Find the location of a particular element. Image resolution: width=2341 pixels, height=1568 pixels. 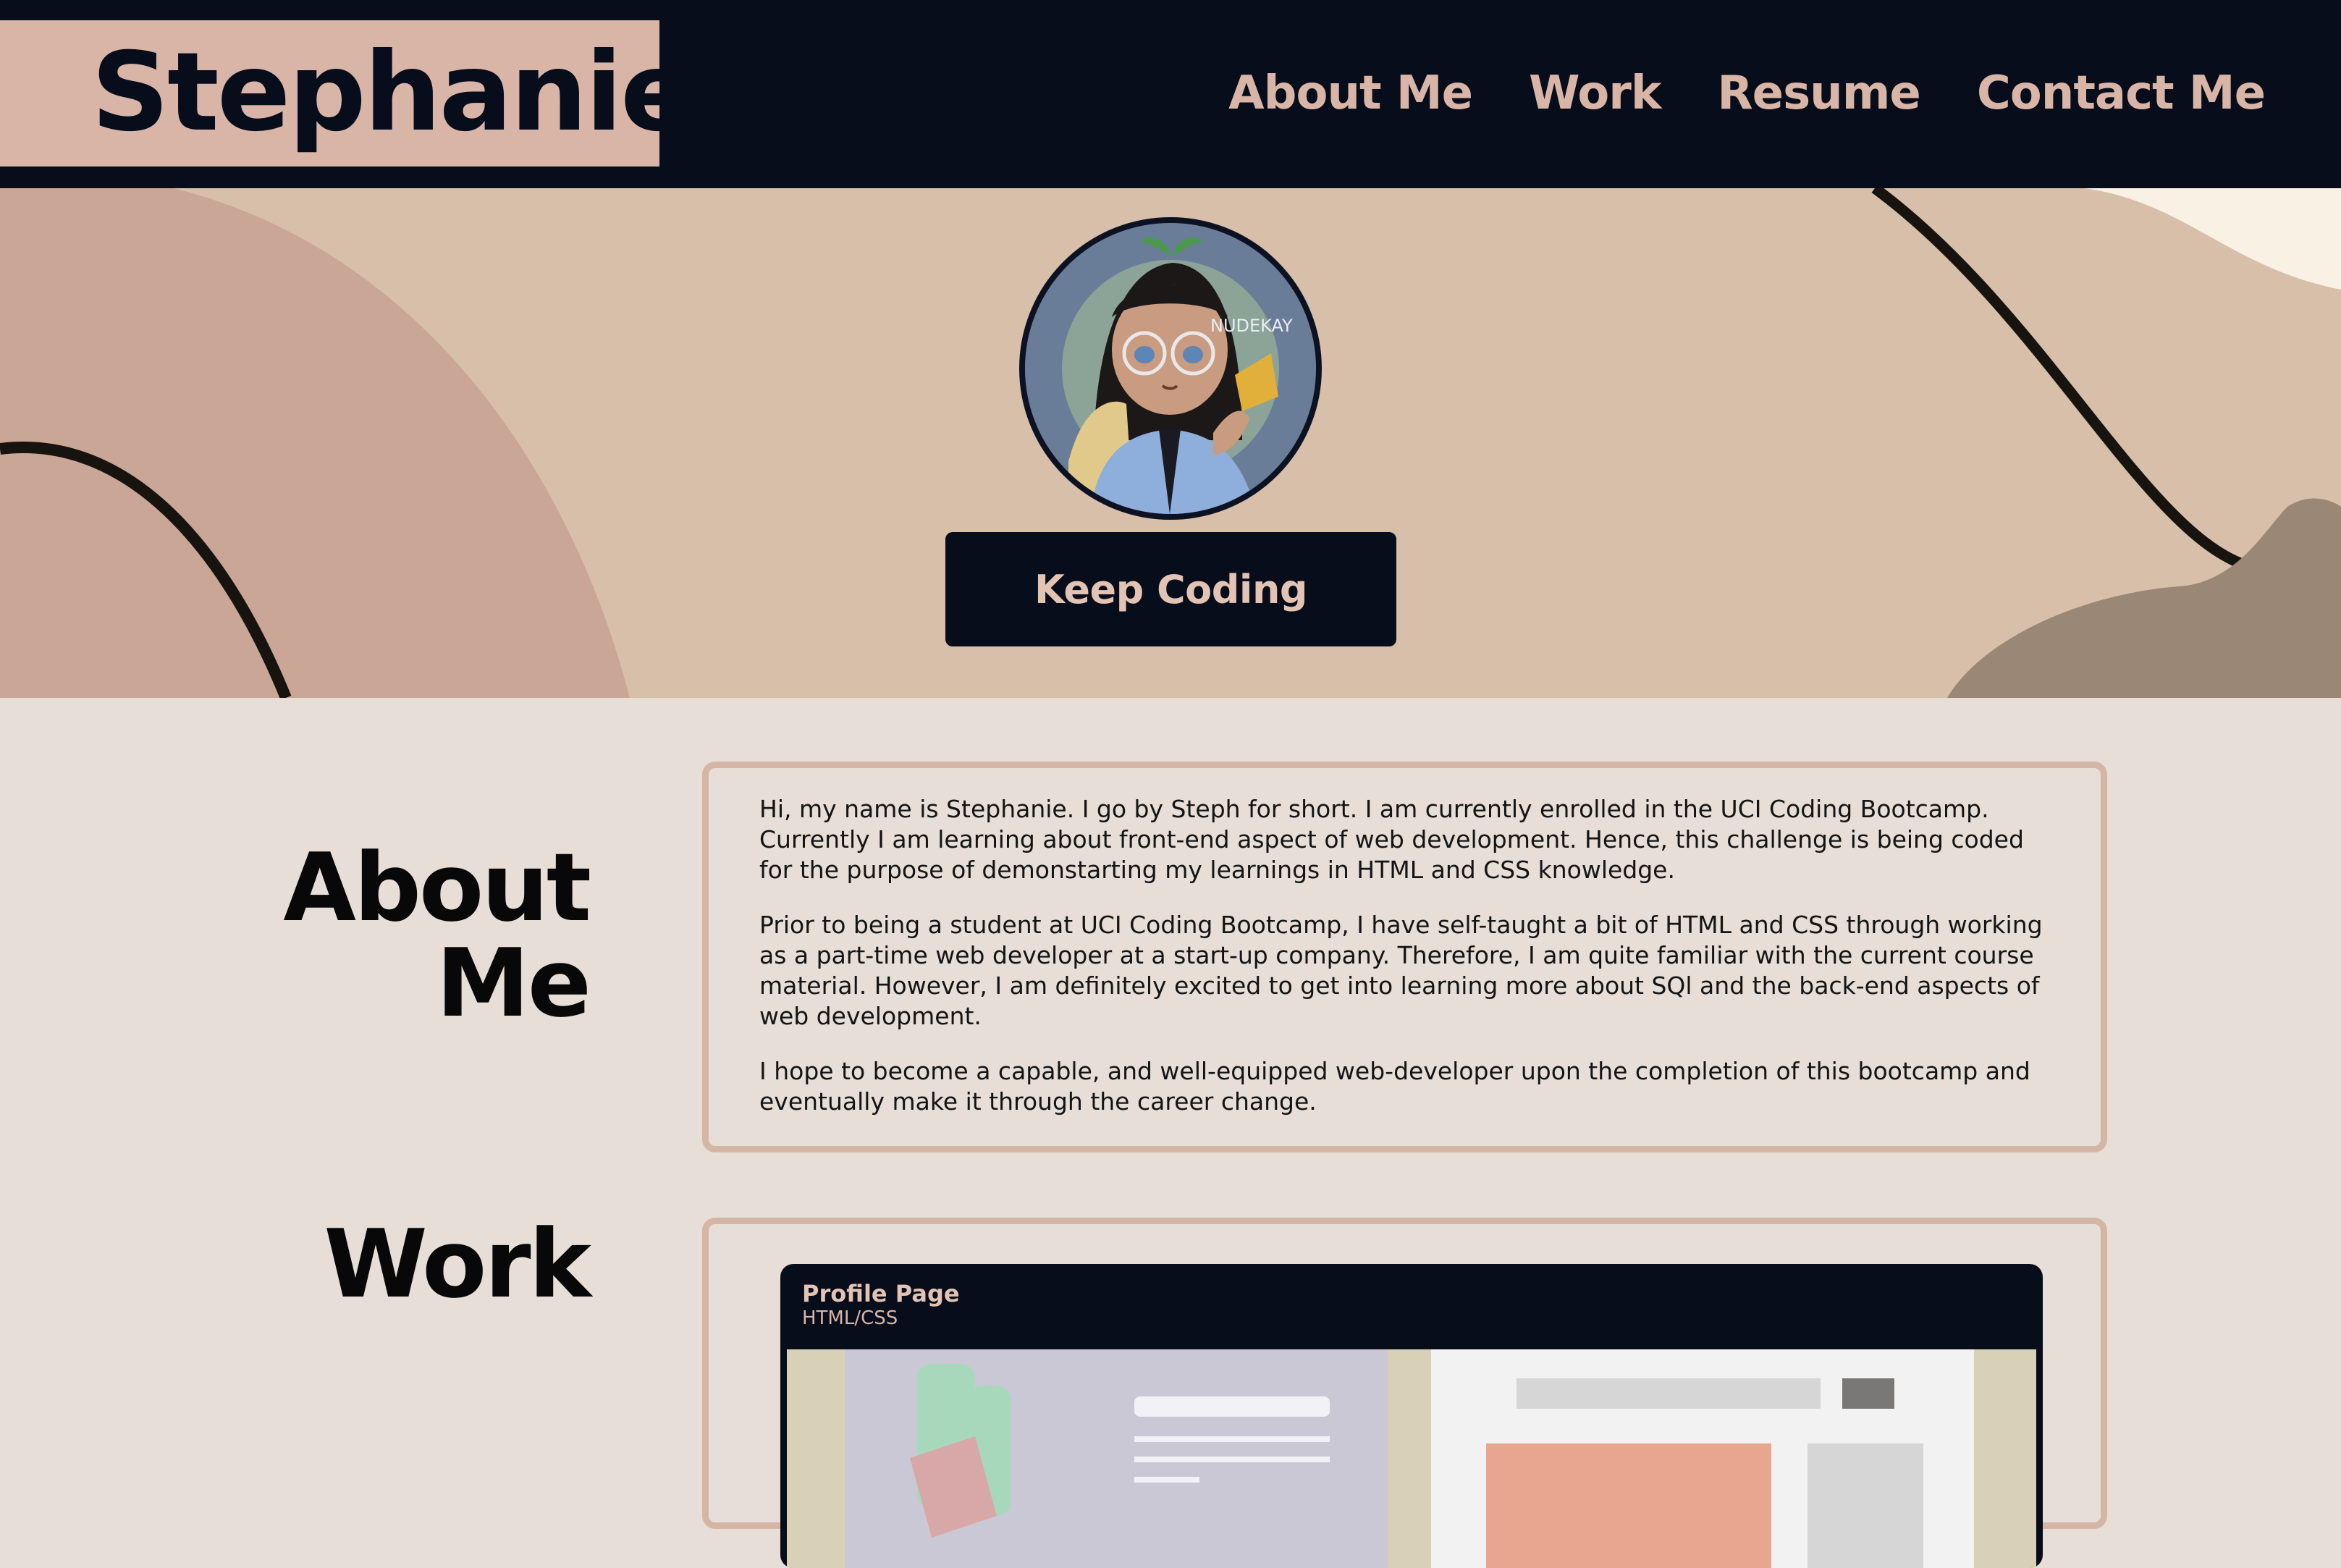

logo-box: Stephanie is located at coordinates (347, 93).